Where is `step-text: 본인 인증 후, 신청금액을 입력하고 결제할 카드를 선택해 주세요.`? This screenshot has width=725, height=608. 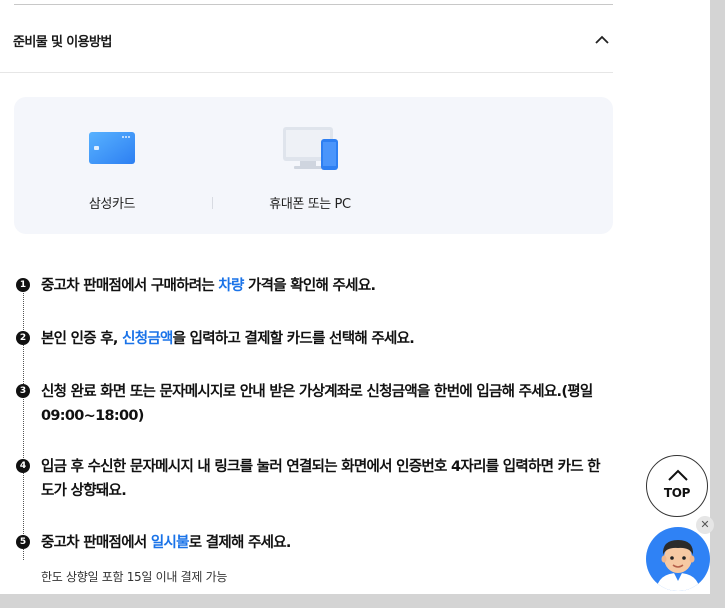 step-text: 본인 인증 후, 신청금액을 입력하고 결제할 카드를 선택해 주세요. is located at coordinates (321, 339).